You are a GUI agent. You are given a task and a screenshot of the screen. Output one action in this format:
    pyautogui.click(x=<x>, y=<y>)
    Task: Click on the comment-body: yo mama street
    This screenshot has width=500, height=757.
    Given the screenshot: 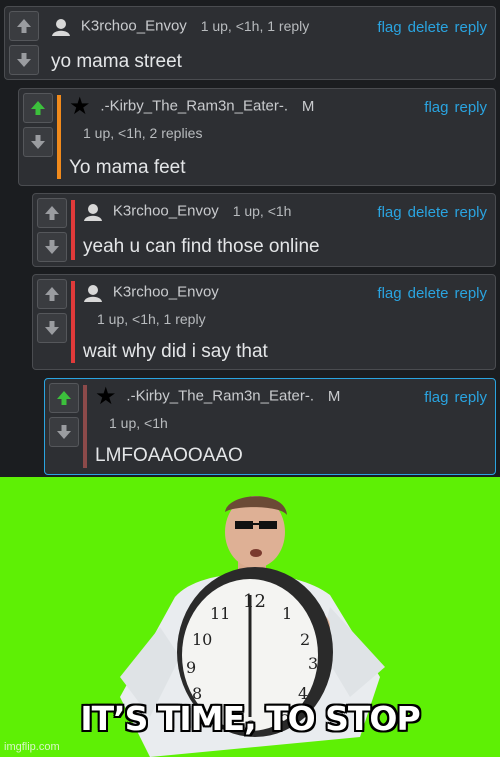 What is the action you would take?
    pyautogui.click(x=116, y=61)
    